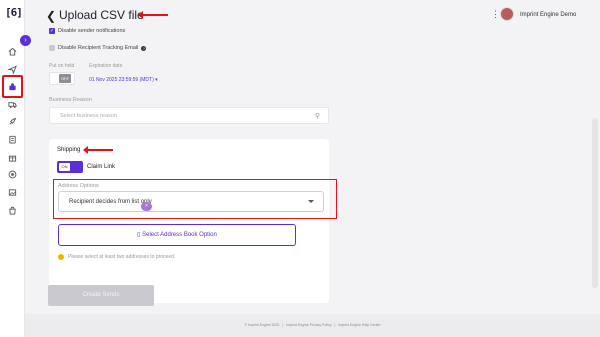 This screenshot has width=600, height=337. What do you see at coordinates (12, 192) in the screenshot?
I see `image-icon` at bounding box center [12, 192].